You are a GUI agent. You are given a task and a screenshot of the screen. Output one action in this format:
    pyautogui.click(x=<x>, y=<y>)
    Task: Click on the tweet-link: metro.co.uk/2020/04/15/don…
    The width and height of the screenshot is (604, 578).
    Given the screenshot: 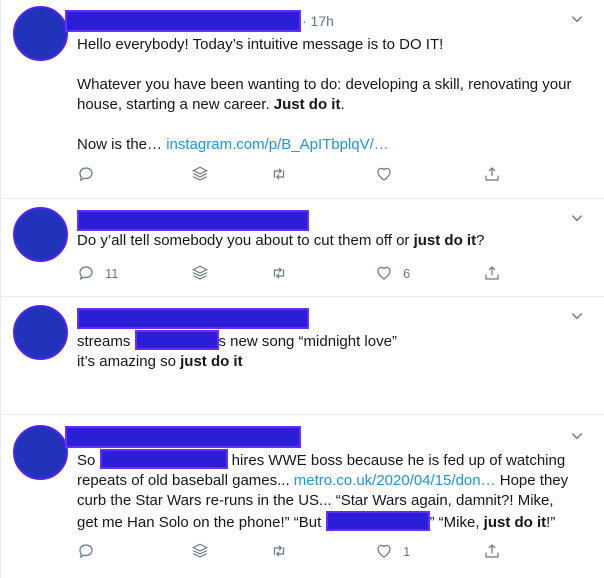 What is the action you would take?
    pyautogui.click(x=395, y=480)
    